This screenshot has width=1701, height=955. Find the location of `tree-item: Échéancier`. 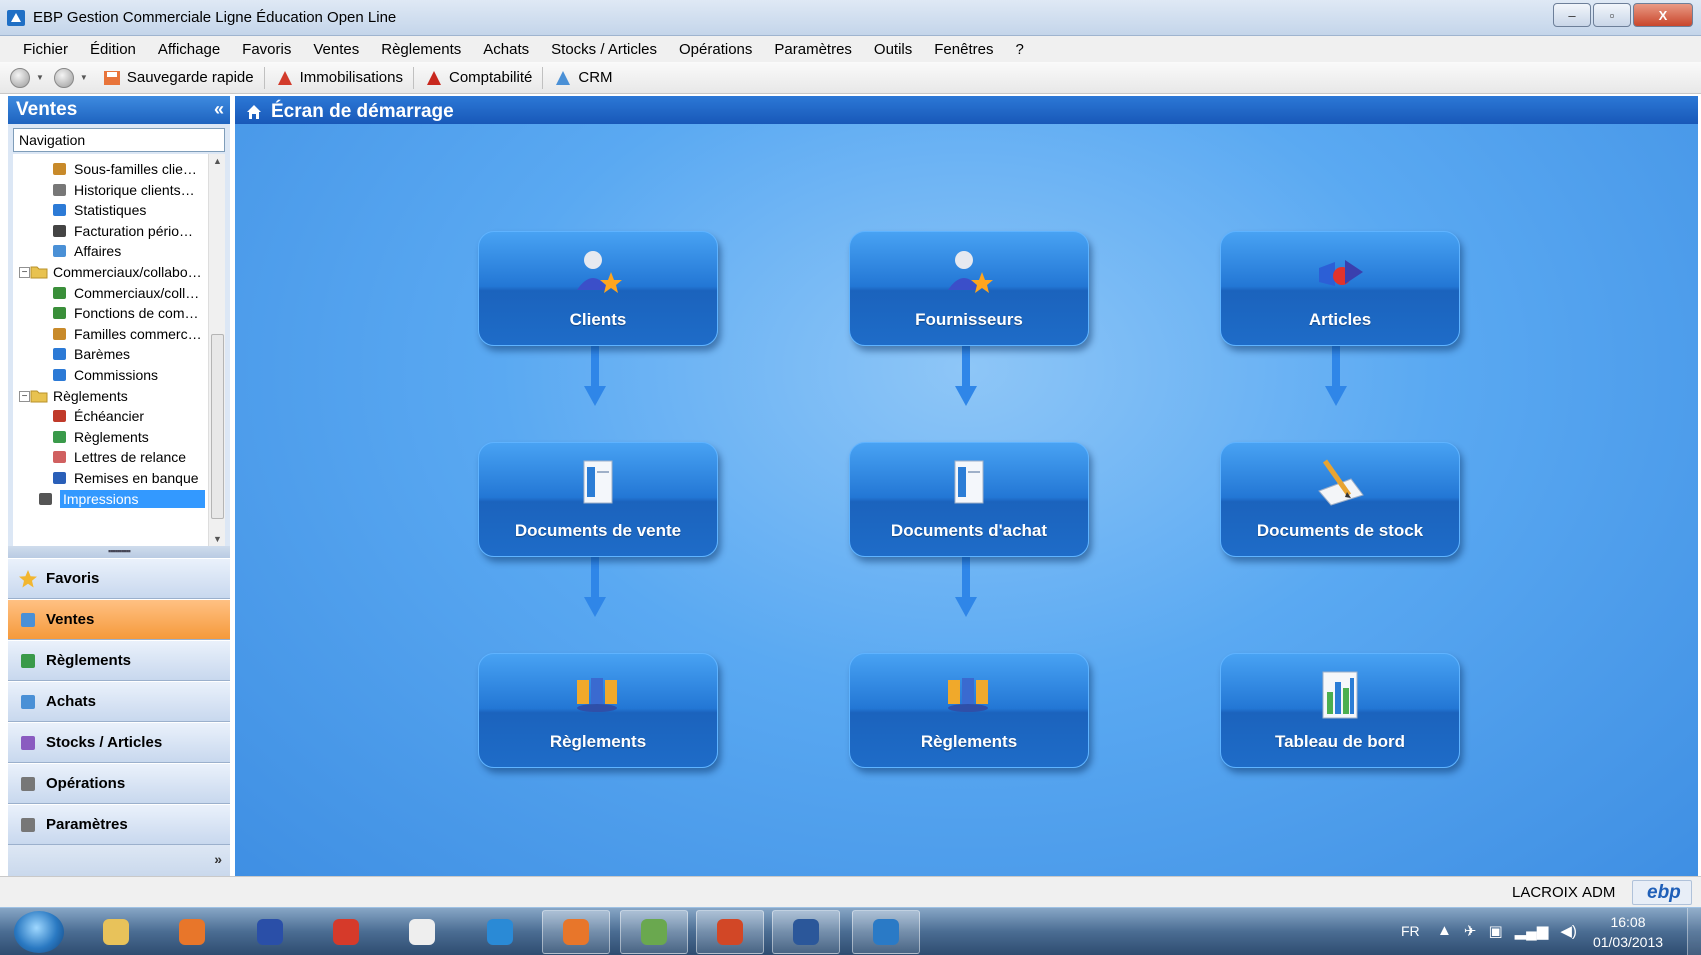

tree-item: Échéancier is located at coordinates (97, 416).